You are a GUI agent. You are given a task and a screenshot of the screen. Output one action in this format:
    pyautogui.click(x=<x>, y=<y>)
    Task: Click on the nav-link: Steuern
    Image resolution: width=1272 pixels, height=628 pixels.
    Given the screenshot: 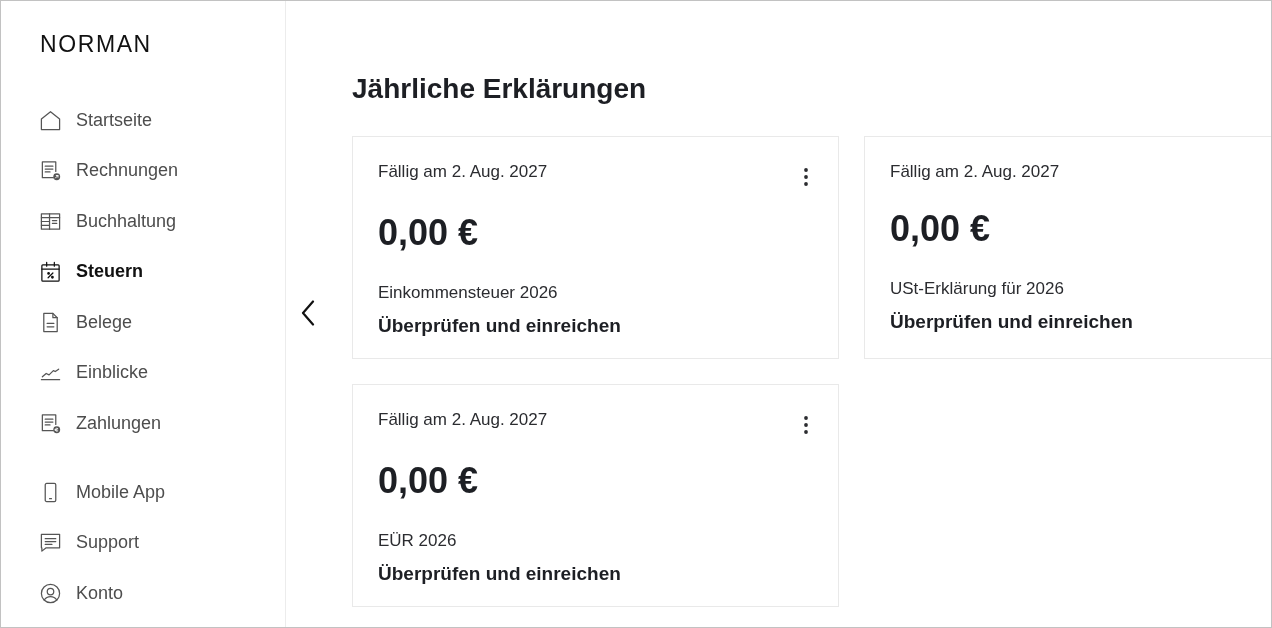 What is the action you would take?
    pyautogui.click(x=91, y=271)
    